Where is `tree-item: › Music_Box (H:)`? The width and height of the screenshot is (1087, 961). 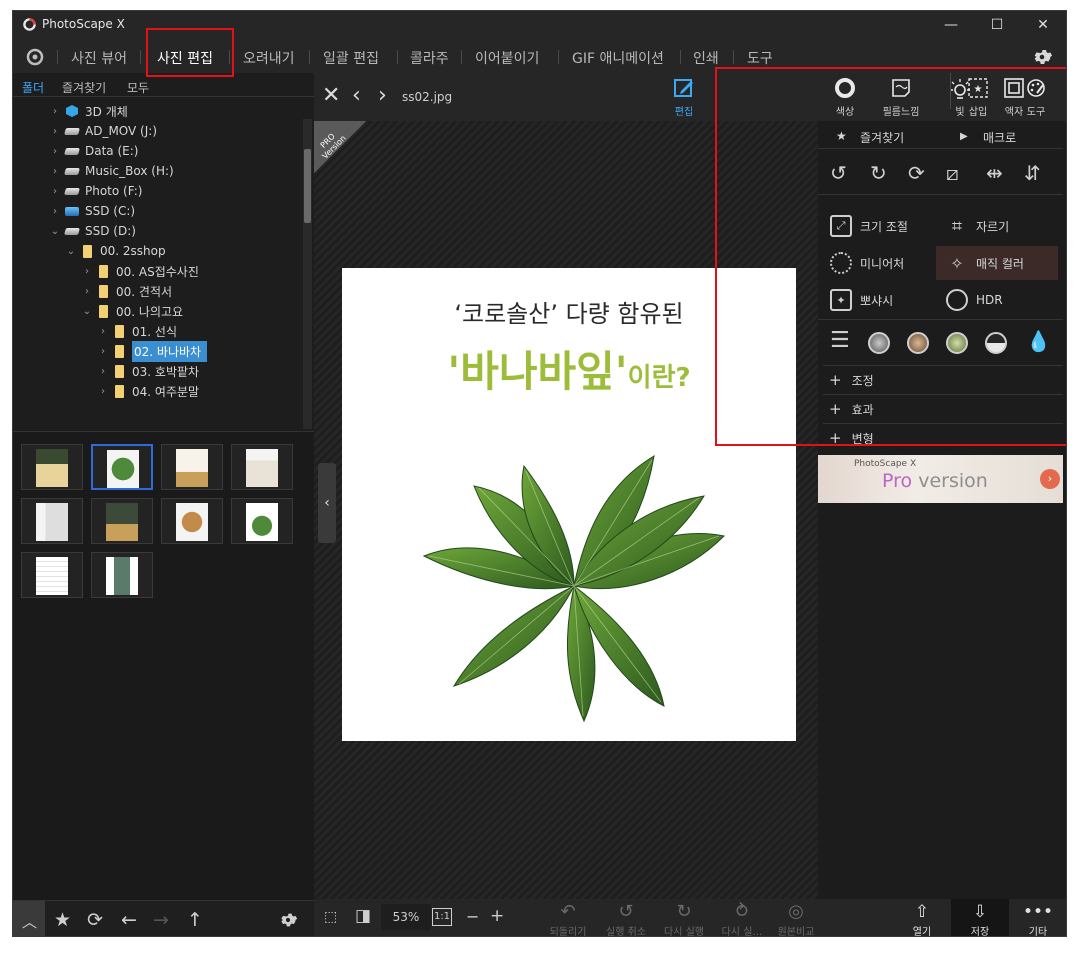
tree-item: › Music_Box (H:) is located at coordinates (111, 171).